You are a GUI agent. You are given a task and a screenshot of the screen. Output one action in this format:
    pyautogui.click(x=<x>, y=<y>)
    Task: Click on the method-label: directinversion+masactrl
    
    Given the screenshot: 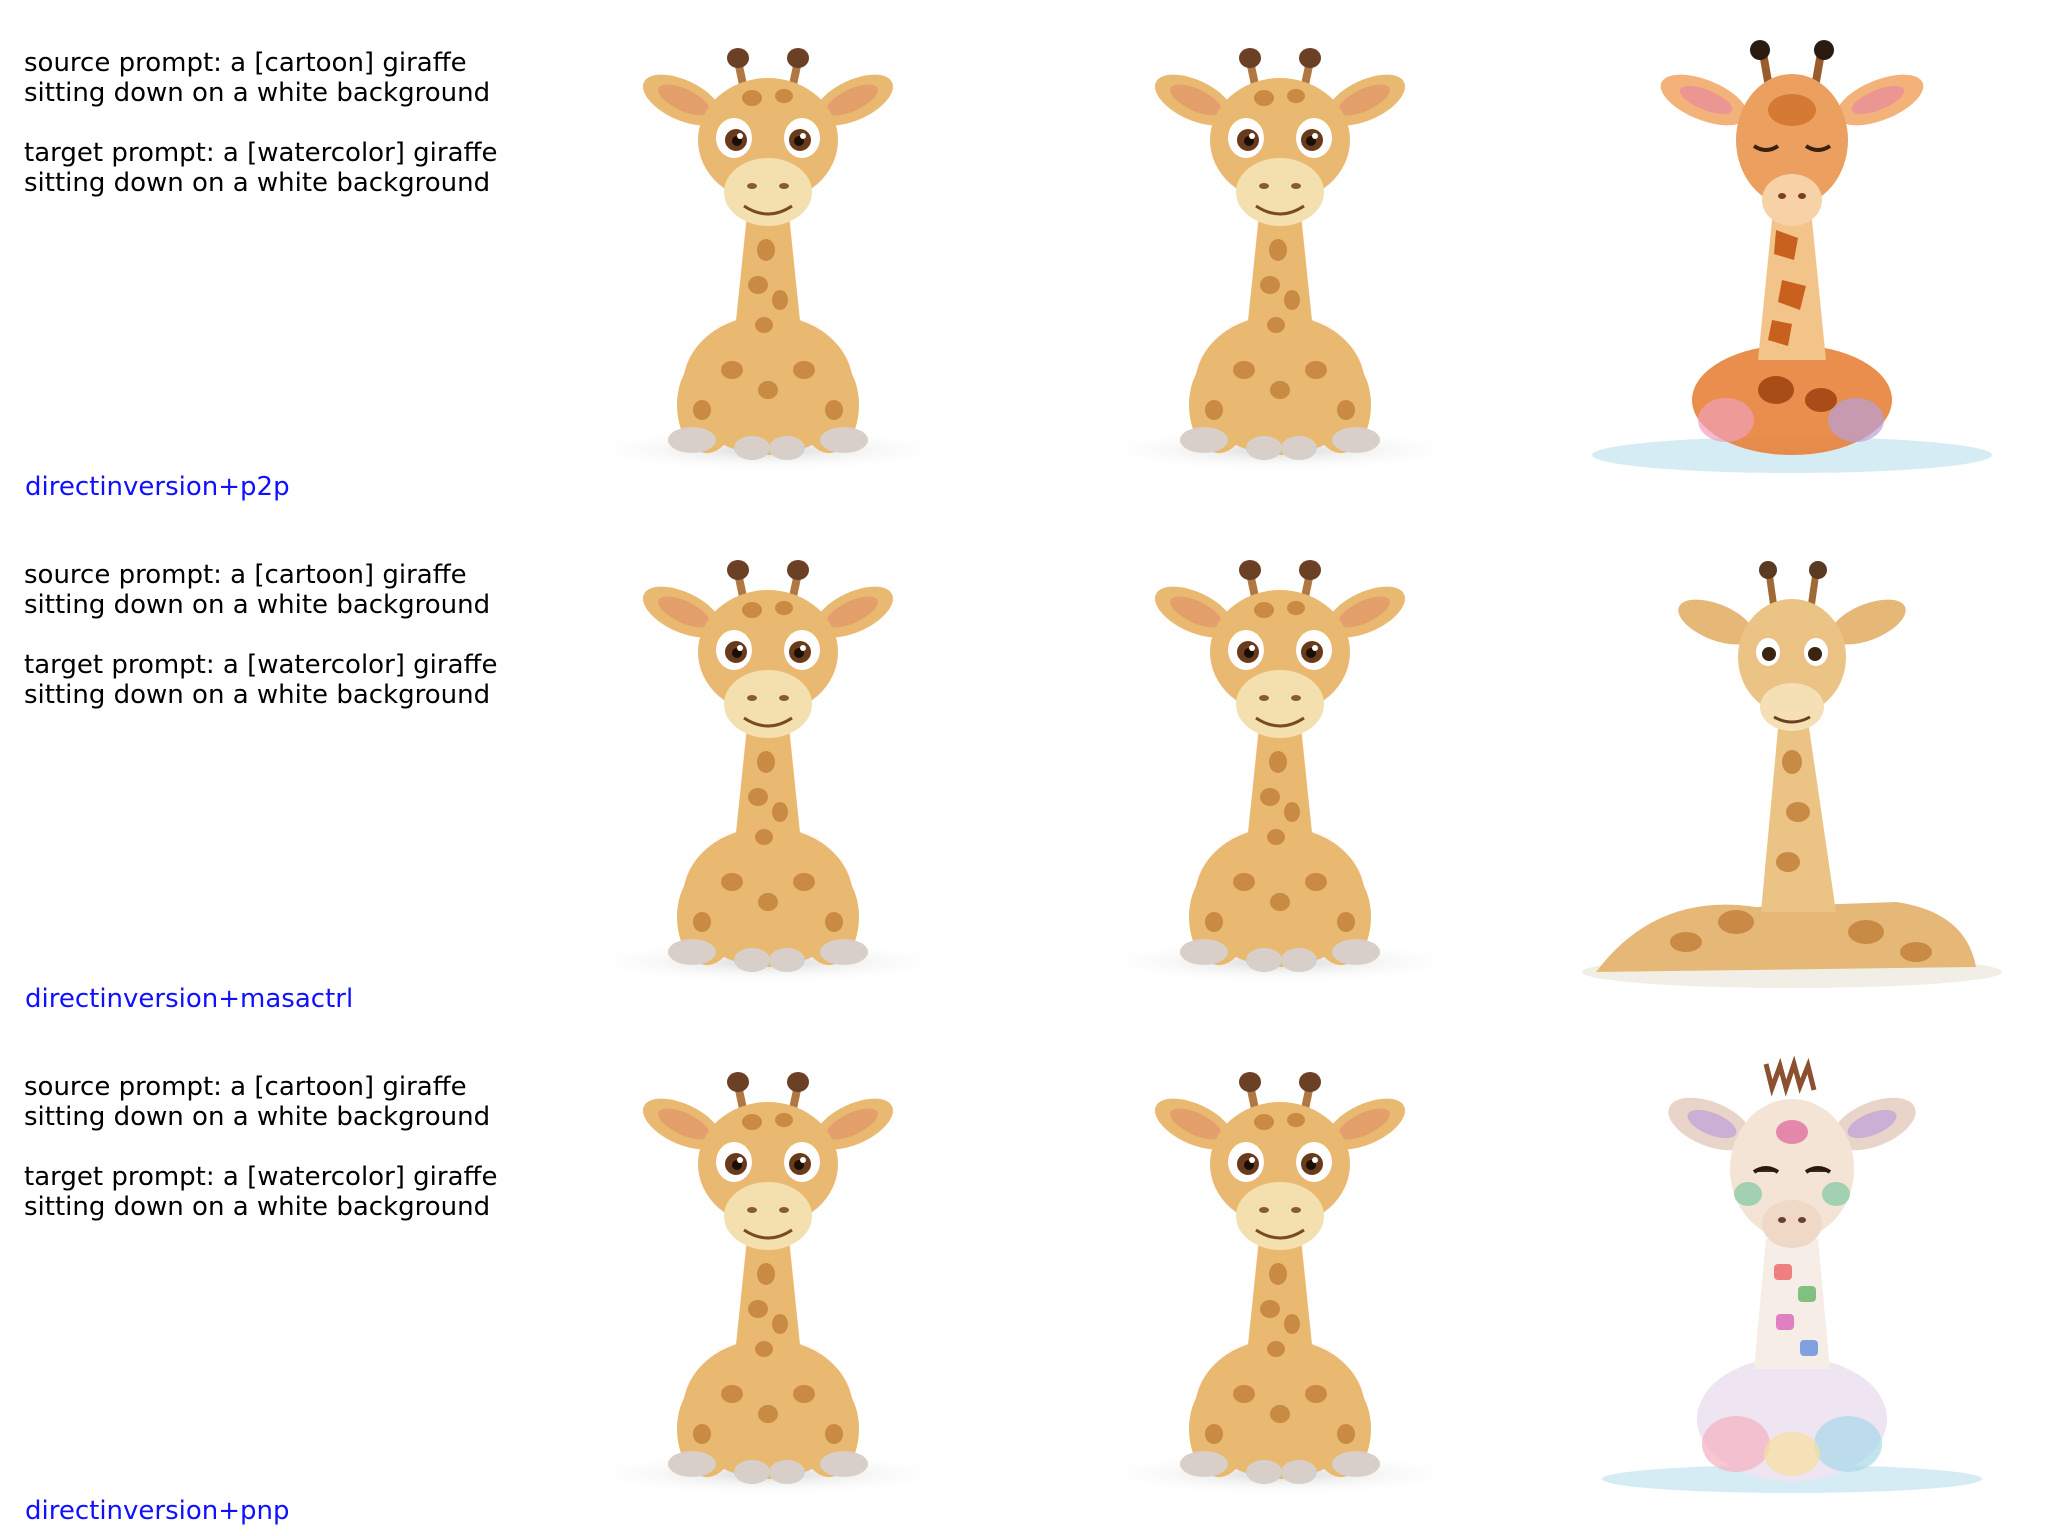 What is the action you would take?
    pyautogui.click(x=189, y=999)
    